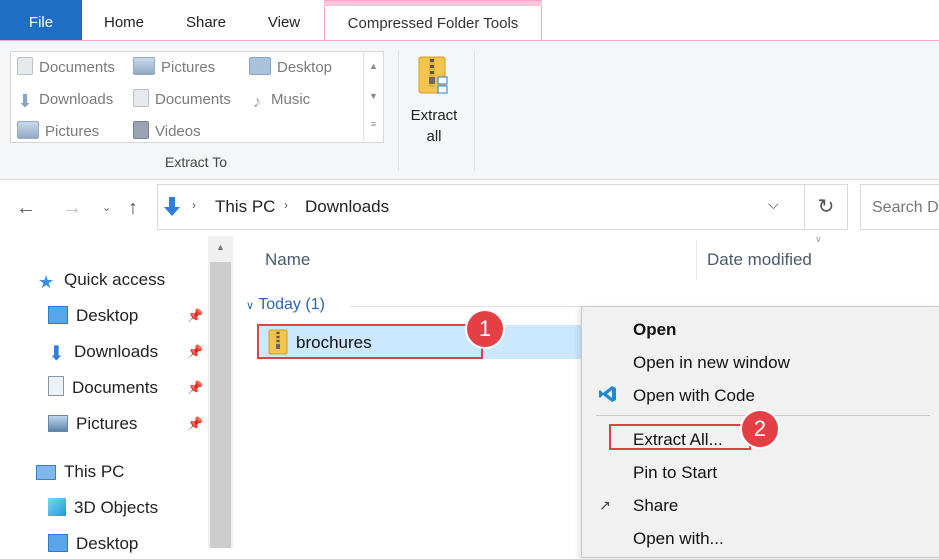 Image resolution: width=939 pixels, height=559 pixels. I want to click on extract-all-button: Extract all, so click(434, 101).